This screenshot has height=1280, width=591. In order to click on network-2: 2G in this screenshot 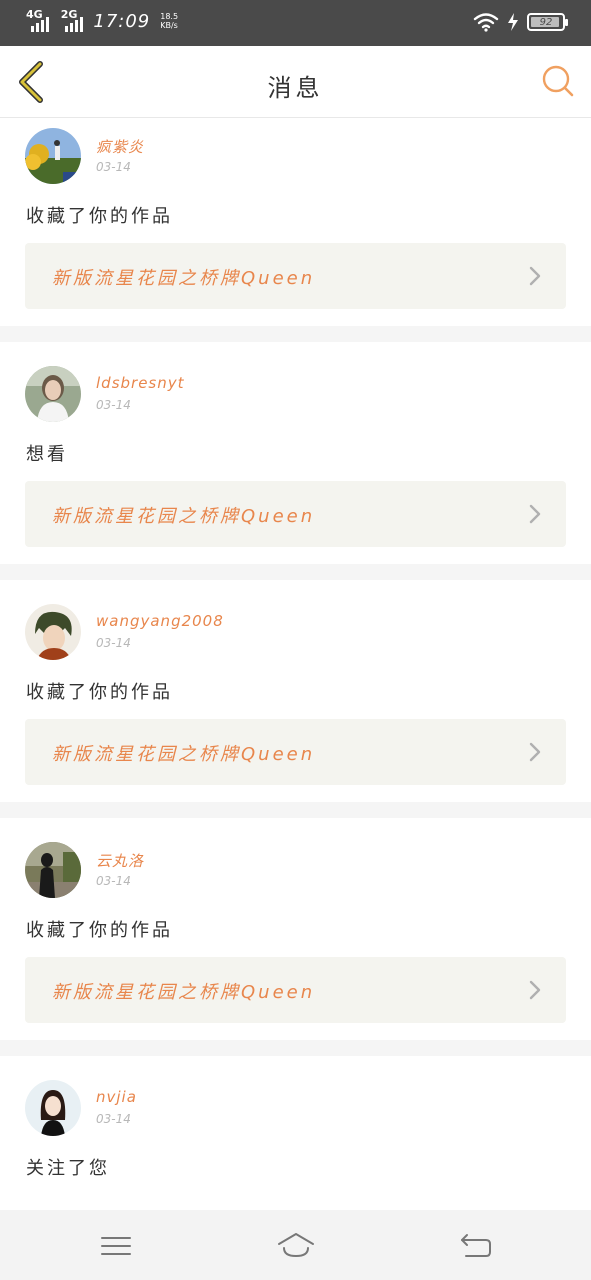, I will do `click(72, 20)`.